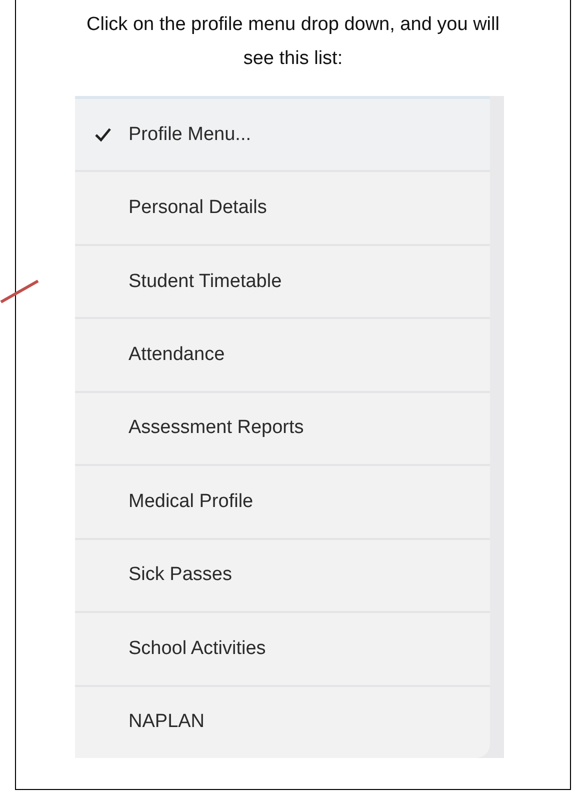 The image size is (574, 800). Describe the element at coordinates (282, 283) in the screenshot. I see `menu-item: Student Timetable` at that location.